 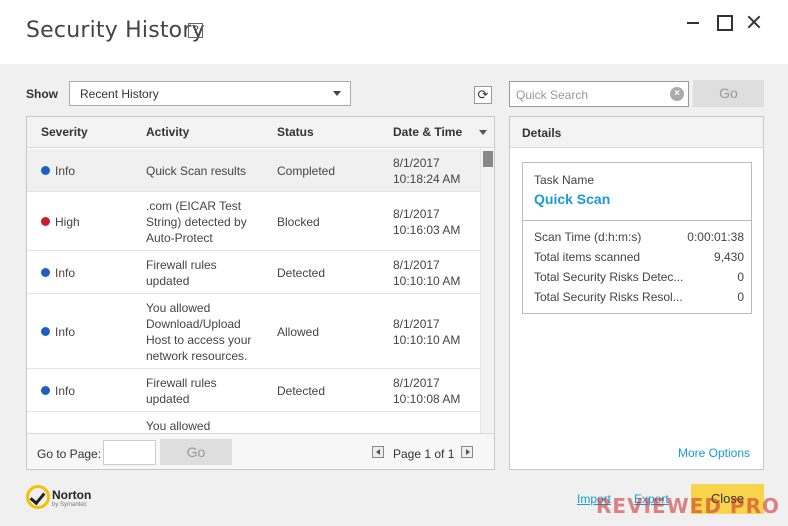 I want to click on stat-label: Total items scanned, so click(x=587, y=257).